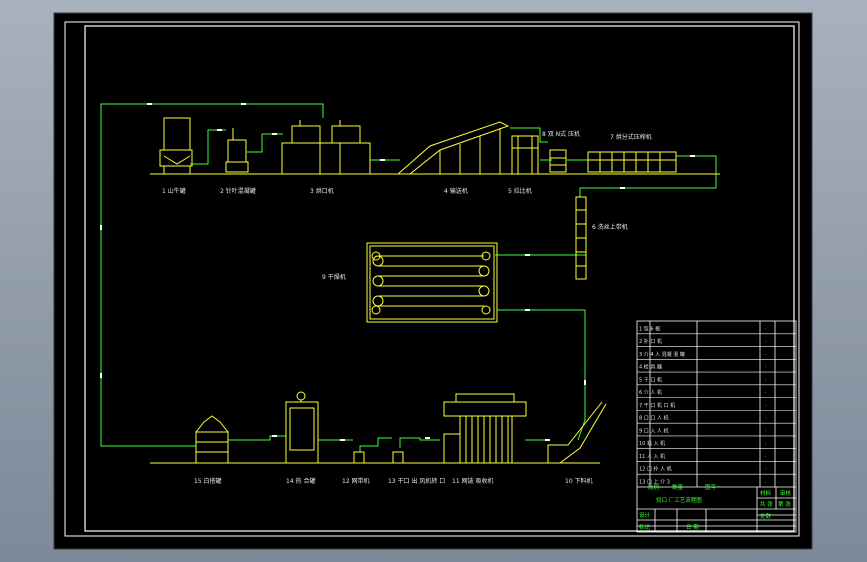 This screenshot has height=562, width=867. What do you see at coordinates (784, 504) in the screenshot?
I see `tb-cell-c4: 第 张` at bounding box center [784, 504].